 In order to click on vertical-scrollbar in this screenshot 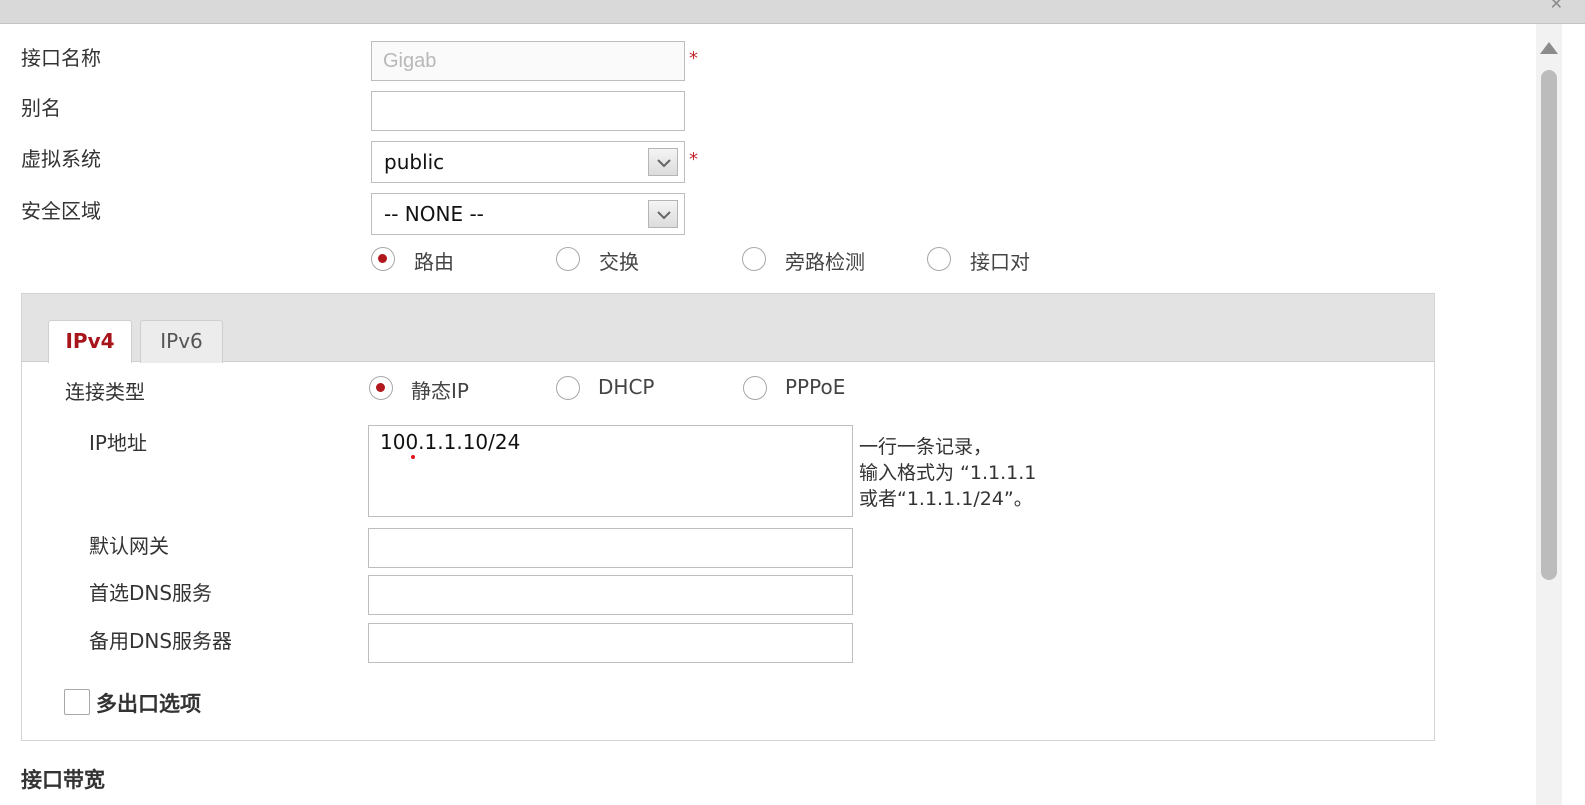, I will do `click(1549, 414)`.